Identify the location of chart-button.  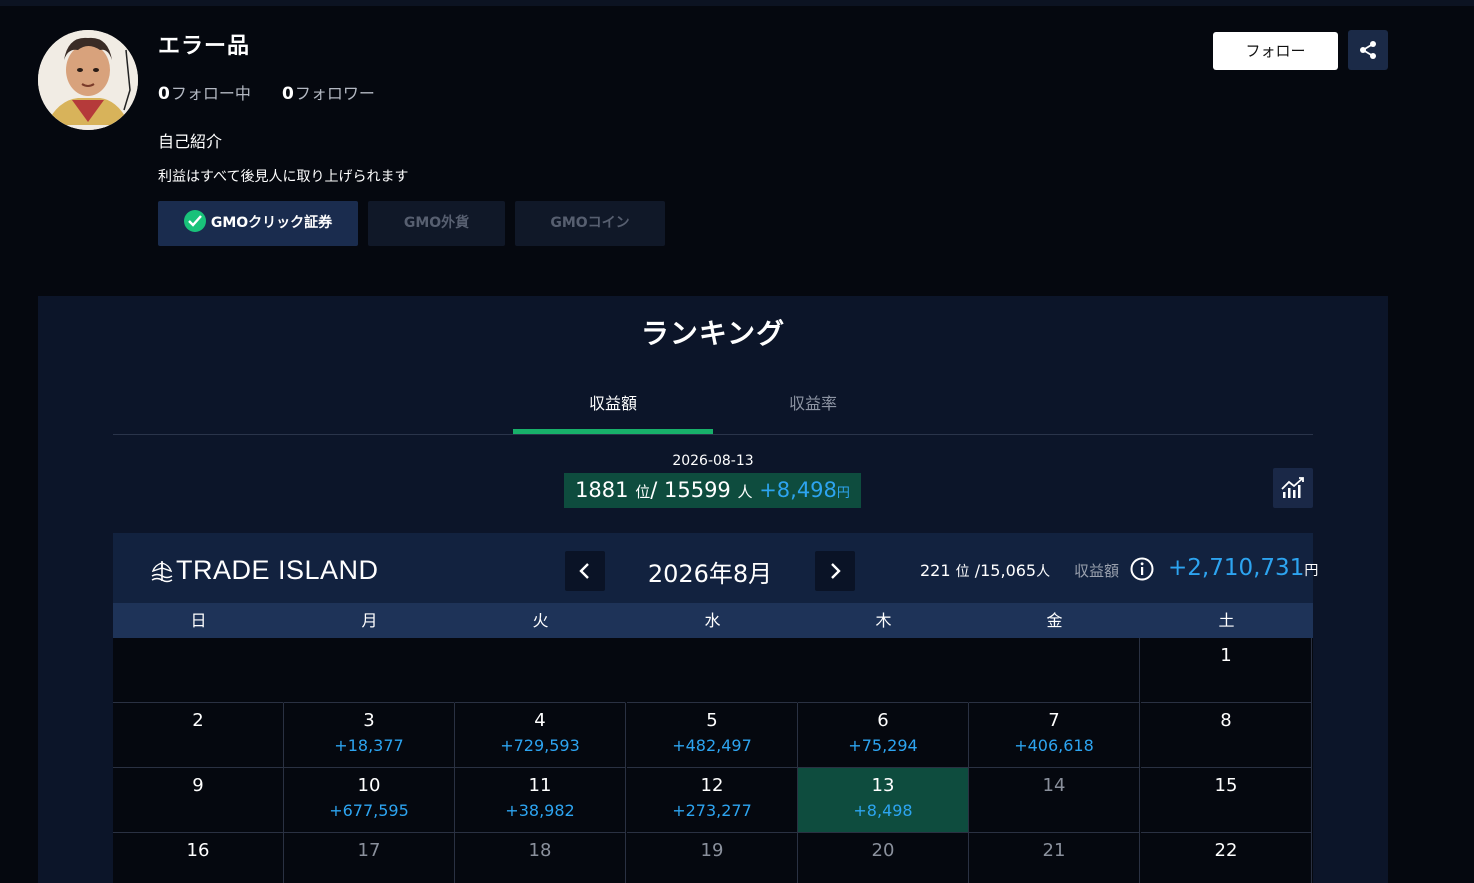
(1293, 488).